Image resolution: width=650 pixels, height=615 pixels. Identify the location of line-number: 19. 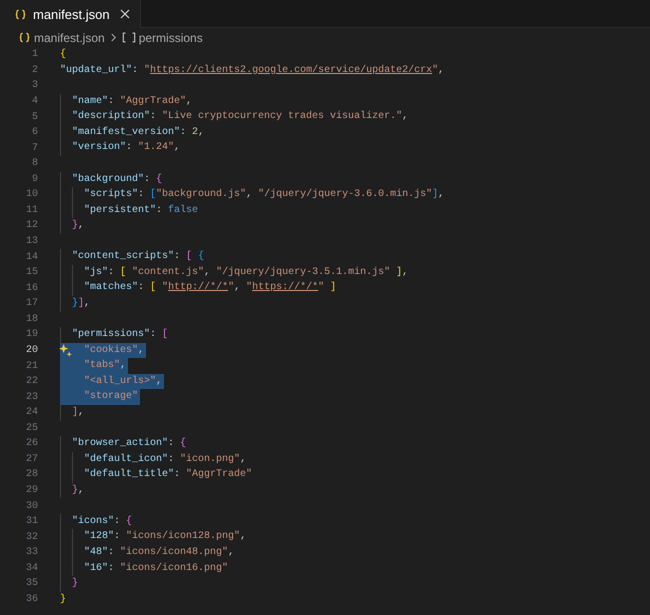
(31, 334).